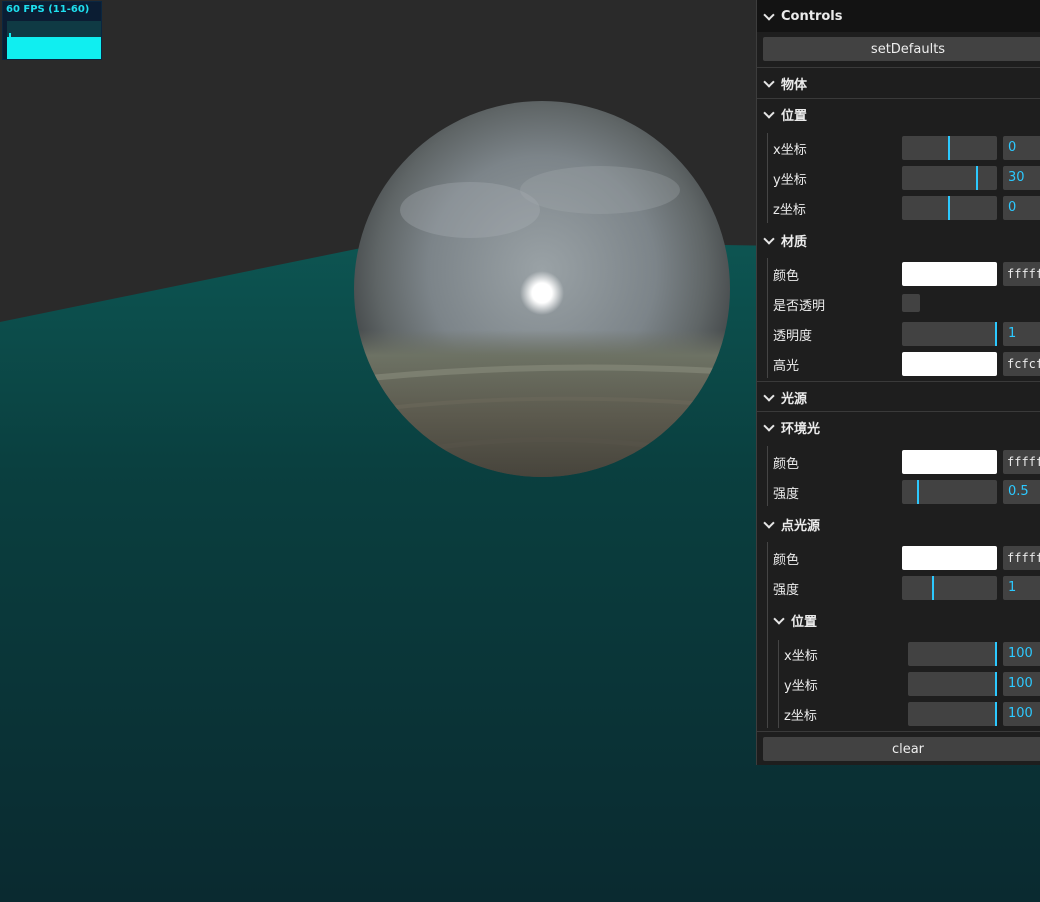  I want to click on divider, so click(898, 731).